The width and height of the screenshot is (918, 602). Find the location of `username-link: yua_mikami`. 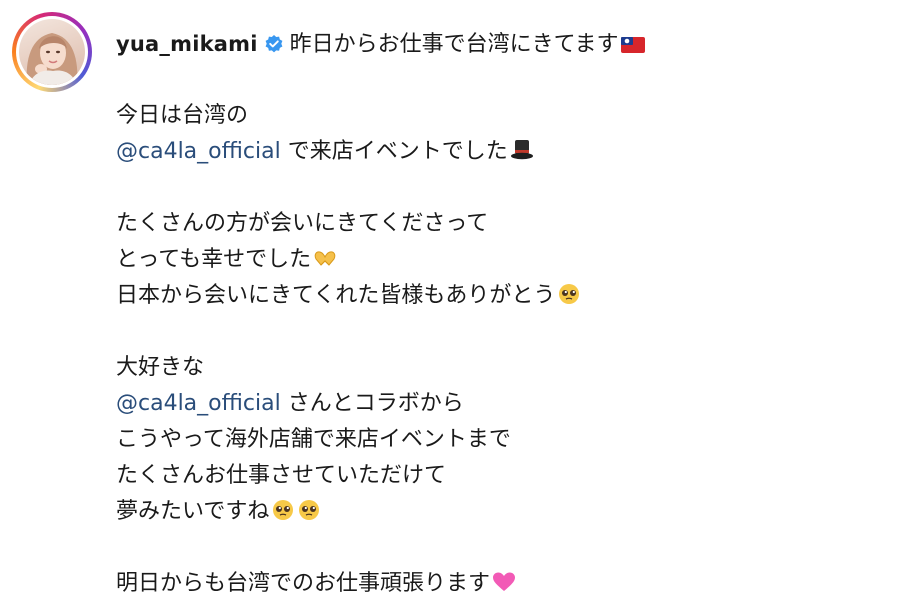

username-link: yua_mikami is located at coordinates (187, 44).